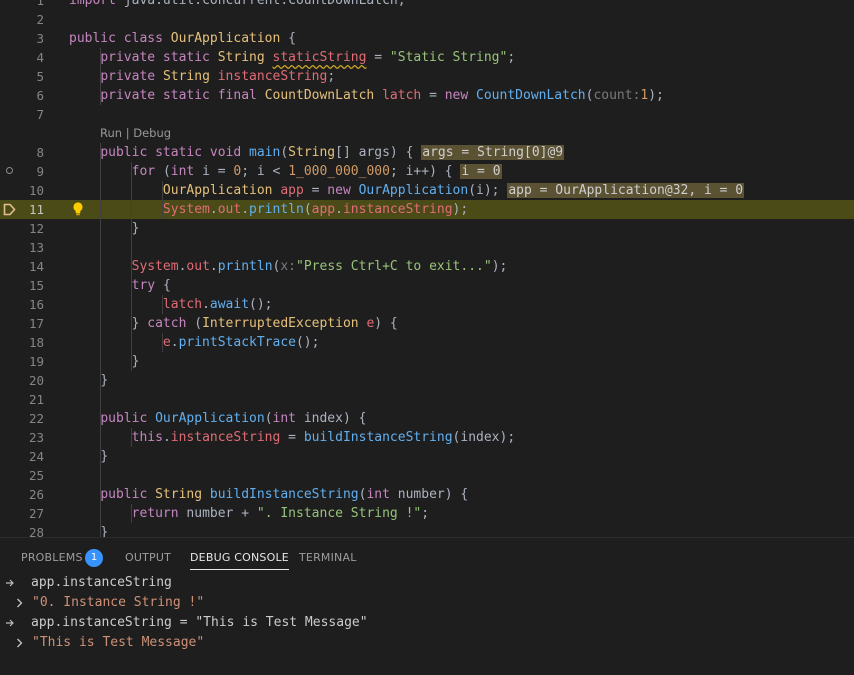  Describe the element at coordinates (36, 475) in the screenshot. I see `line-number: 25` at that location.